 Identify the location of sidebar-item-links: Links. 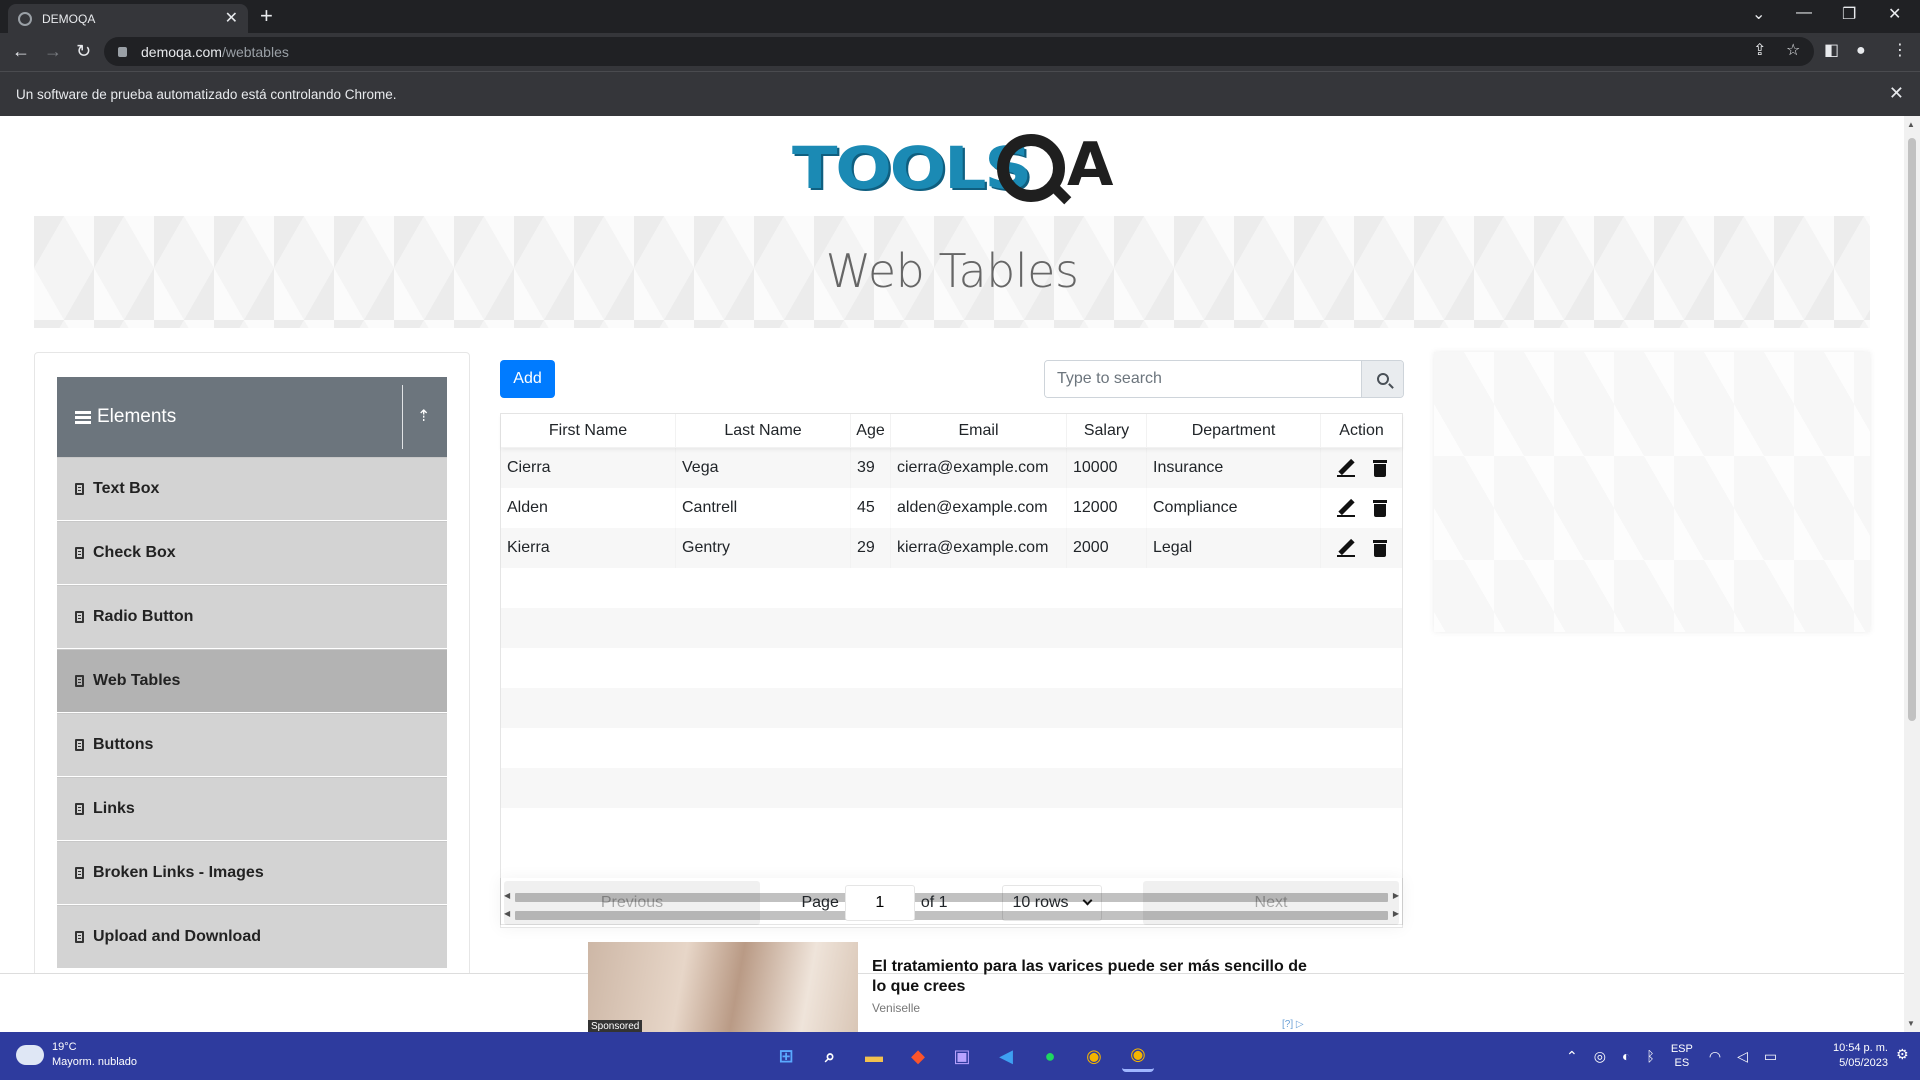
(252, 809).